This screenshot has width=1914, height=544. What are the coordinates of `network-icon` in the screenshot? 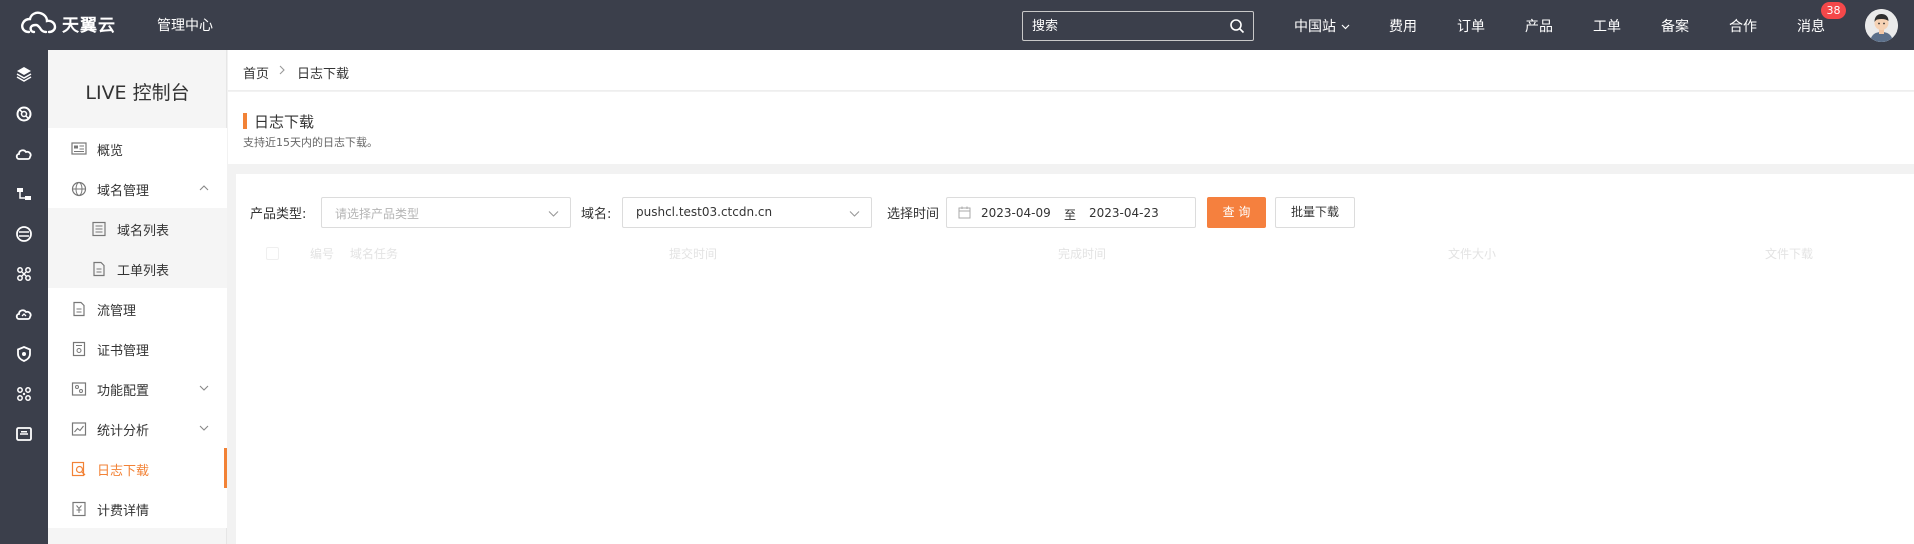 It's located at (24, 194).